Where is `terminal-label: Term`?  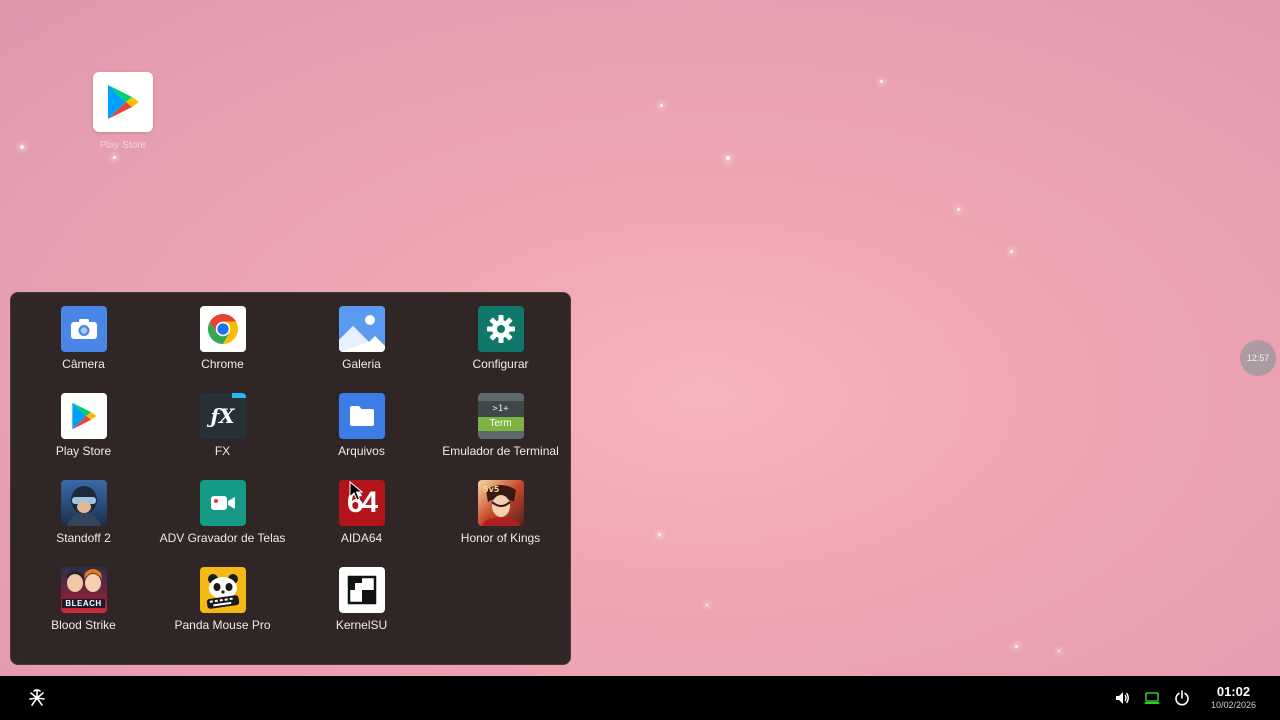 terminal-label: Term is located at coordinates (500, 424).